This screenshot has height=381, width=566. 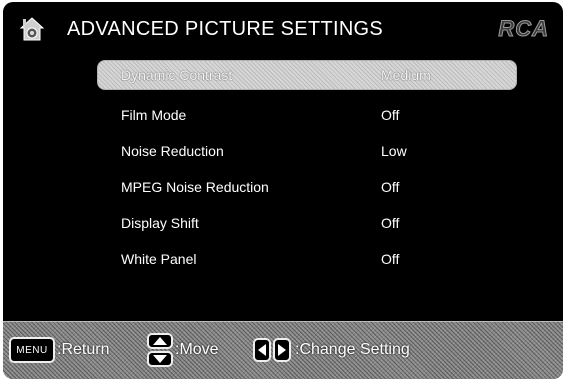 I want to click on setting-value: Low, so click(x=394, y=151).